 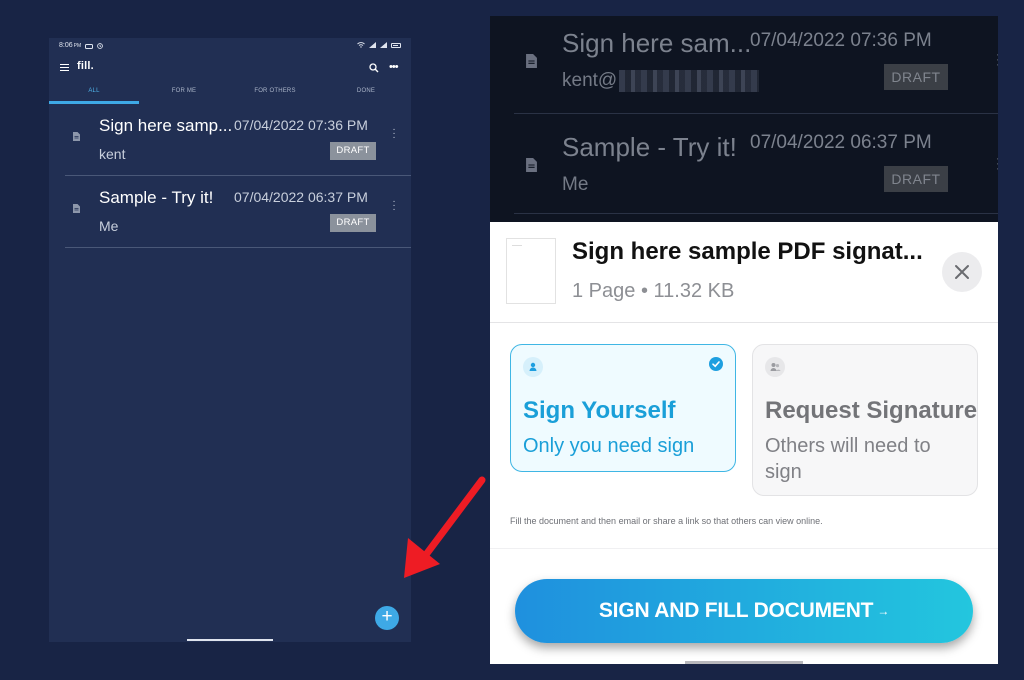 I want to click on sheet-document-meta: 1 Page • 11.32 KB, so click(x=653, y=291).